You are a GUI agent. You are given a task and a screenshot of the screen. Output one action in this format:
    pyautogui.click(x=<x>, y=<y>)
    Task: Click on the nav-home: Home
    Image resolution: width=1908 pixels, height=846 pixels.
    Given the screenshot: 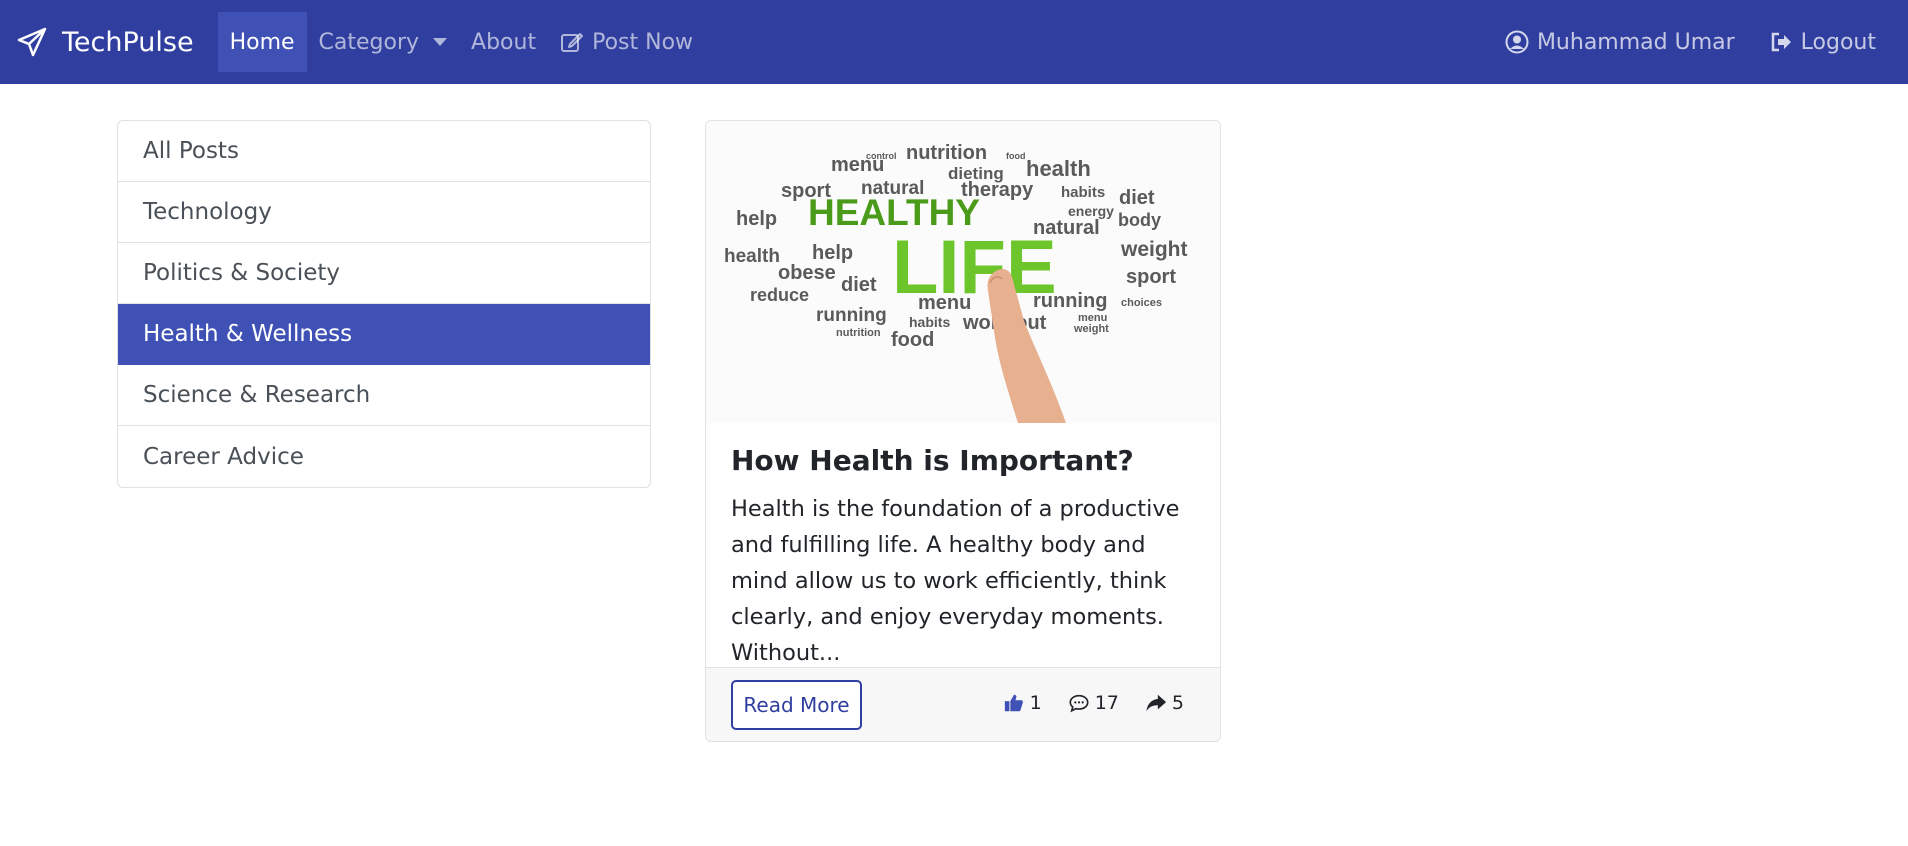 What is the action you would take?
    pyautogui.click(x=262, y=42)
    